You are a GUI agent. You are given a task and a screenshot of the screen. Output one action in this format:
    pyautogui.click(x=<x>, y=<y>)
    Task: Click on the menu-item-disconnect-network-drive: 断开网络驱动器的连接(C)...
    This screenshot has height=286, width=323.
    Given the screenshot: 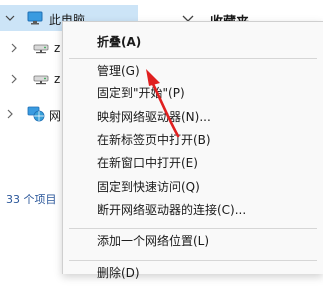 What is the action you would take?
    pyautogui.click(x=193, y=210)
    